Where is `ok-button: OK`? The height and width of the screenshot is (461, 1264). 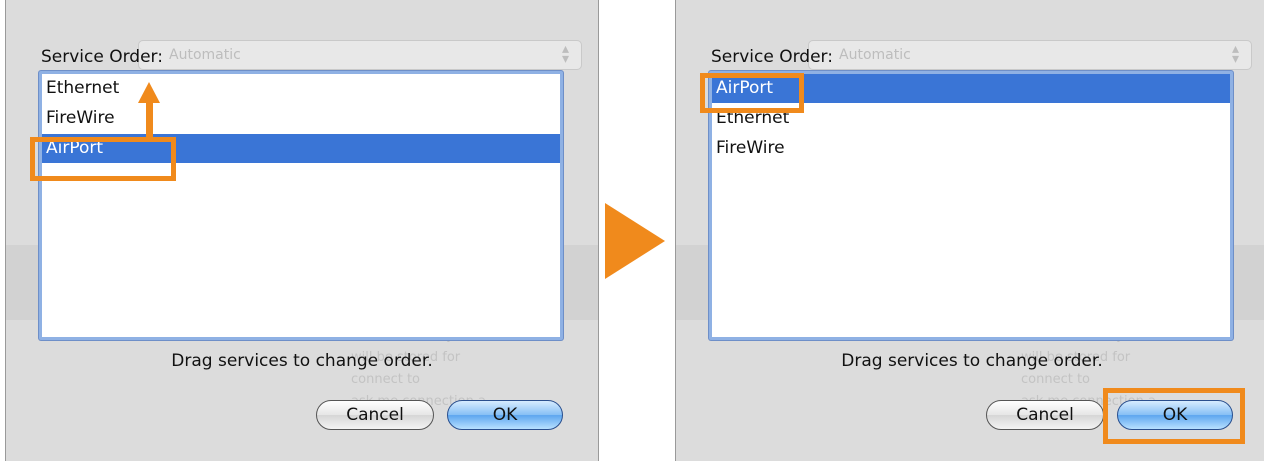
ok-button: OK is located at coordinates (505, 415).